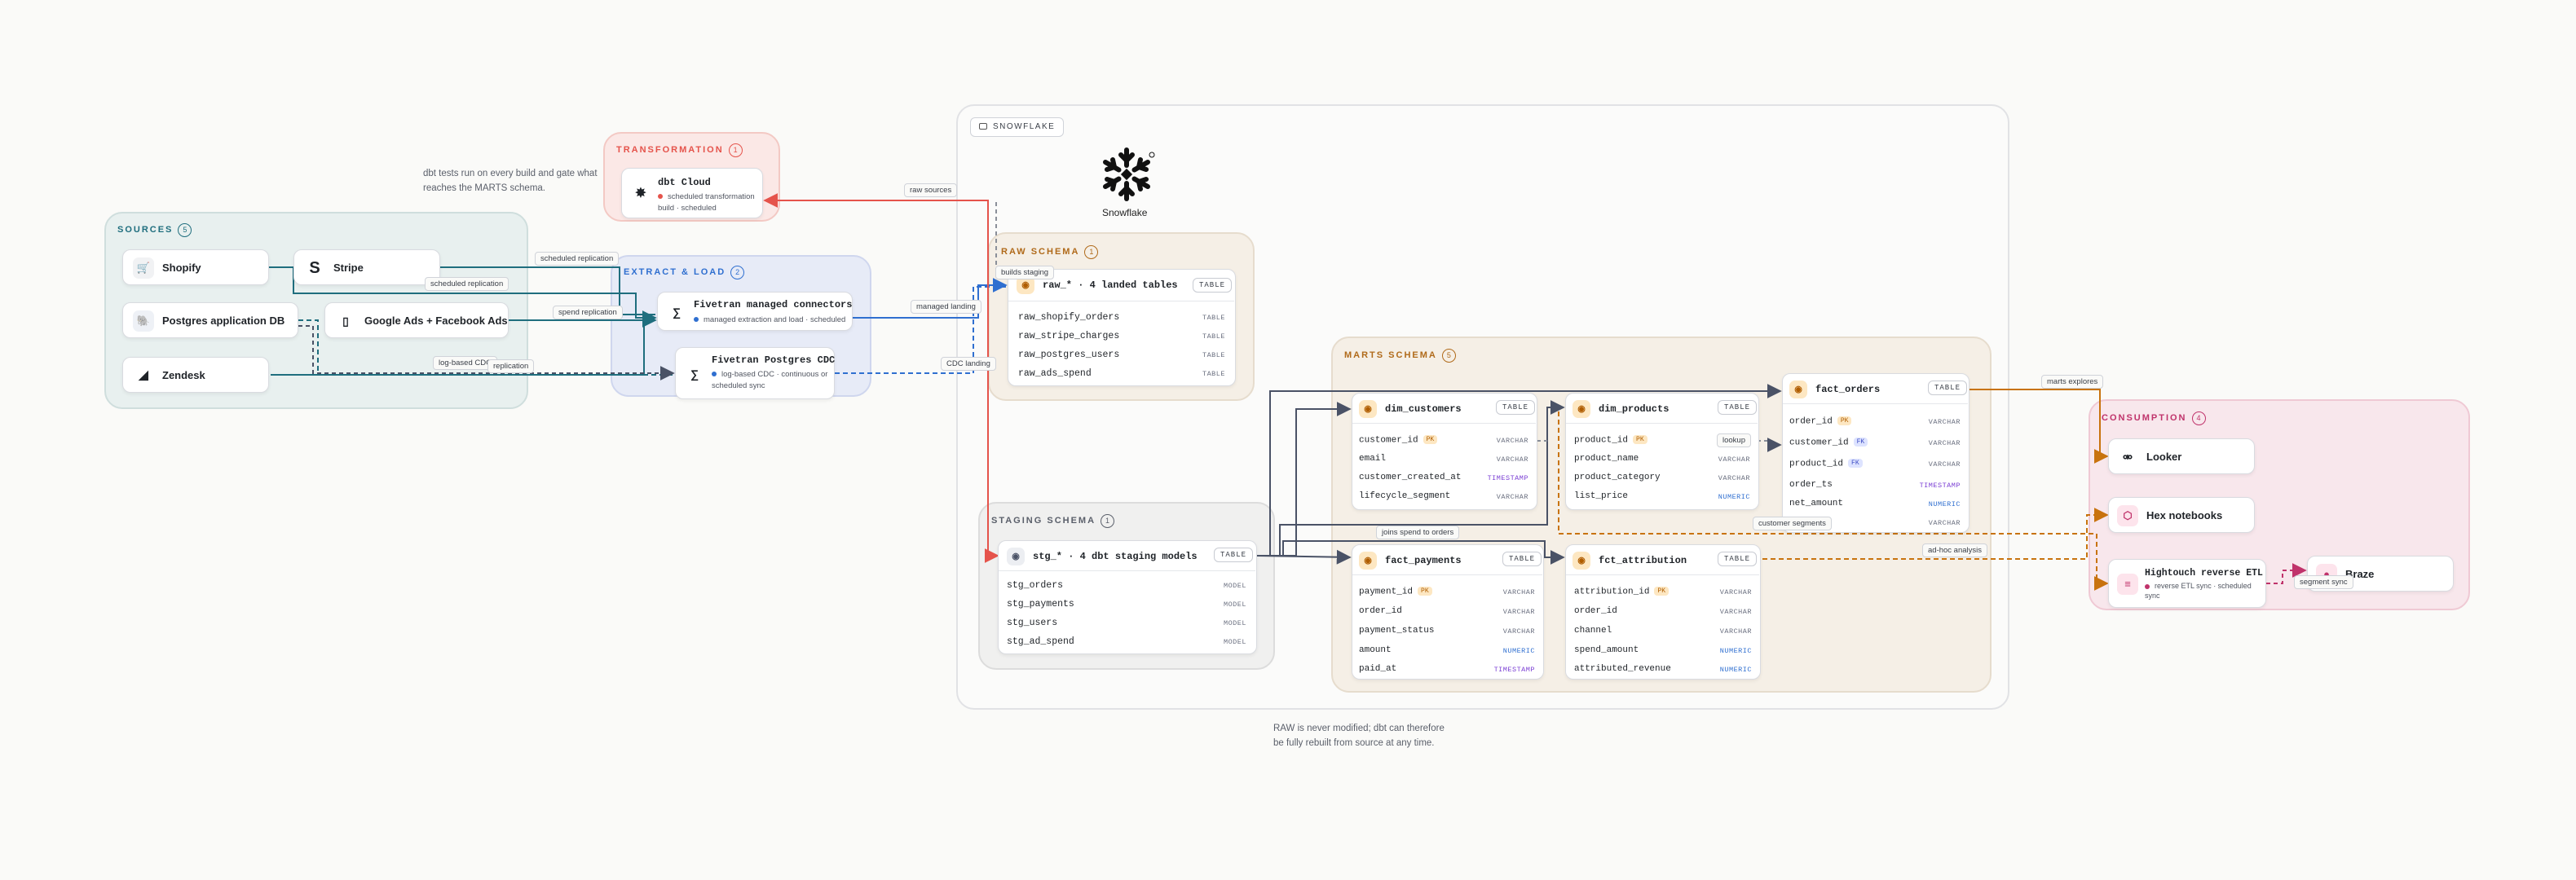 This screenshot has height=880, width=2576. What do you see at coordinates (1816, 503) in the screenshot?
I see `fact-orders-row: net_amount` at bounding box center [1816, 503].